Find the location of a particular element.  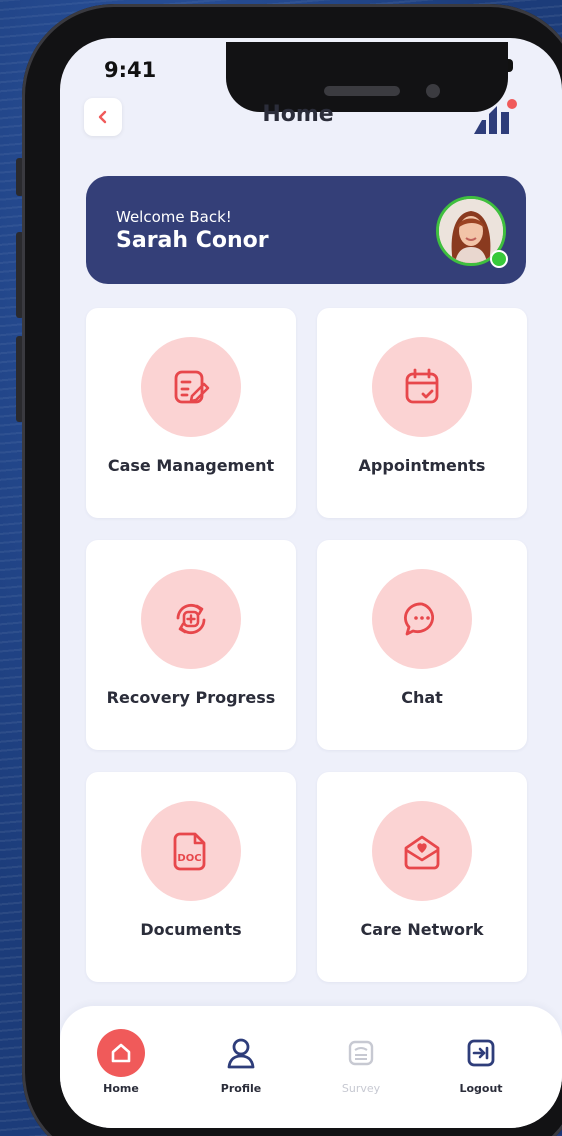

nav-label: Home is located at coordinates (121, 1088).